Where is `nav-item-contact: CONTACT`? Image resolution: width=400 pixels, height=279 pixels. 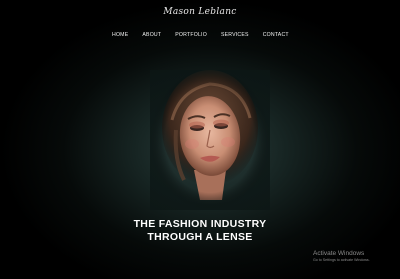 nav-item-contact: CONTACT is located at coordinates (276, 35).